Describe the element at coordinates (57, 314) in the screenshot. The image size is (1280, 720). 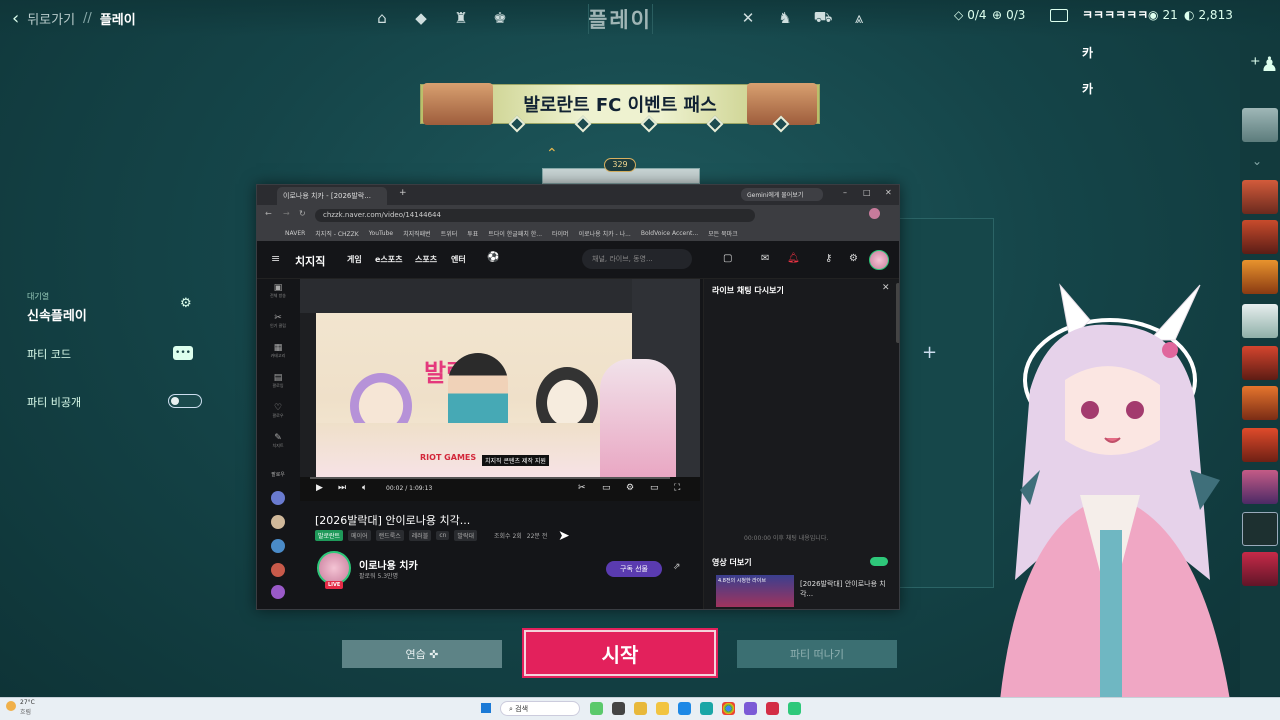
I see `game-mode: 신속플레이` at that location.